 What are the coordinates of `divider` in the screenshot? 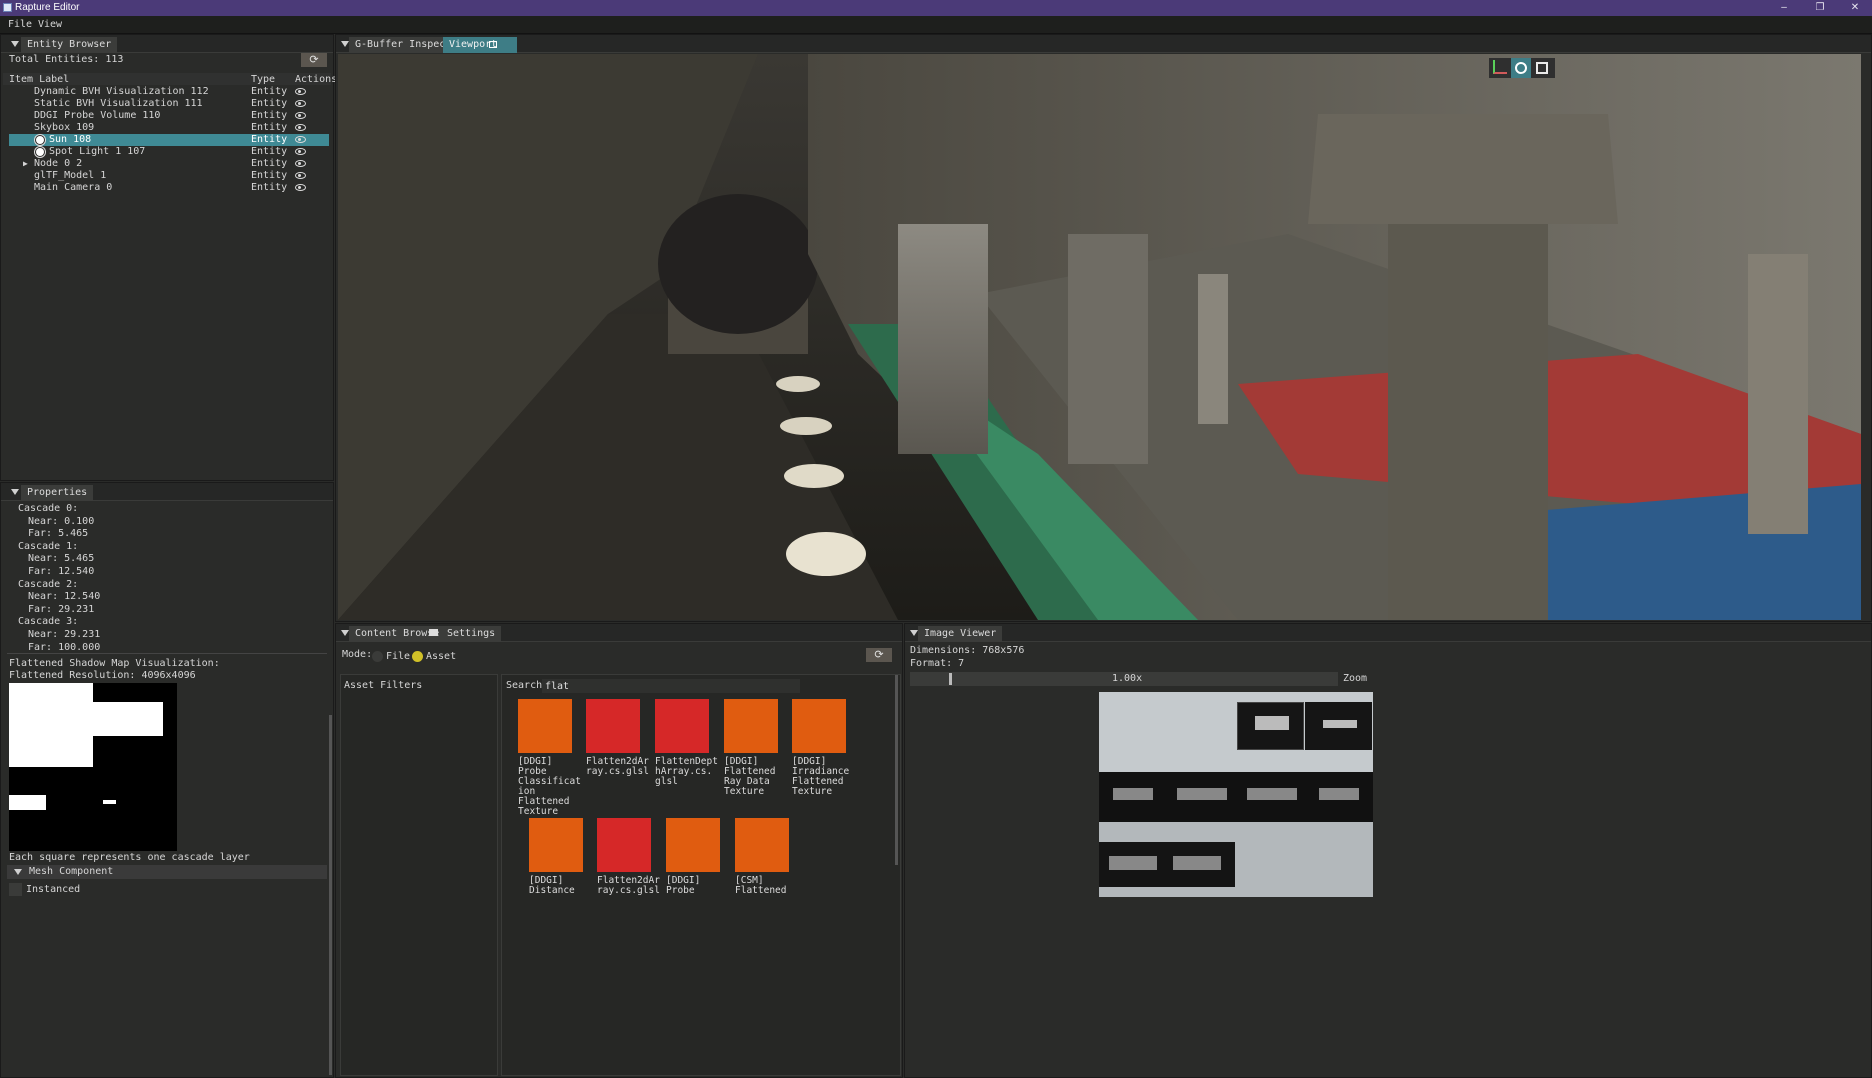 It's located at (167, 653).